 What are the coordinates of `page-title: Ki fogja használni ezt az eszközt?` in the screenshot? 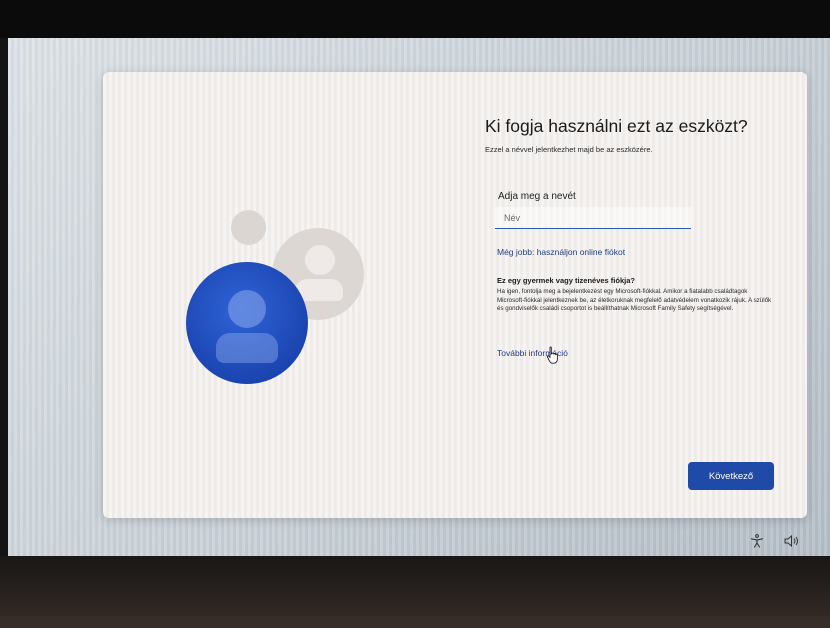 It's located at (616, 126).